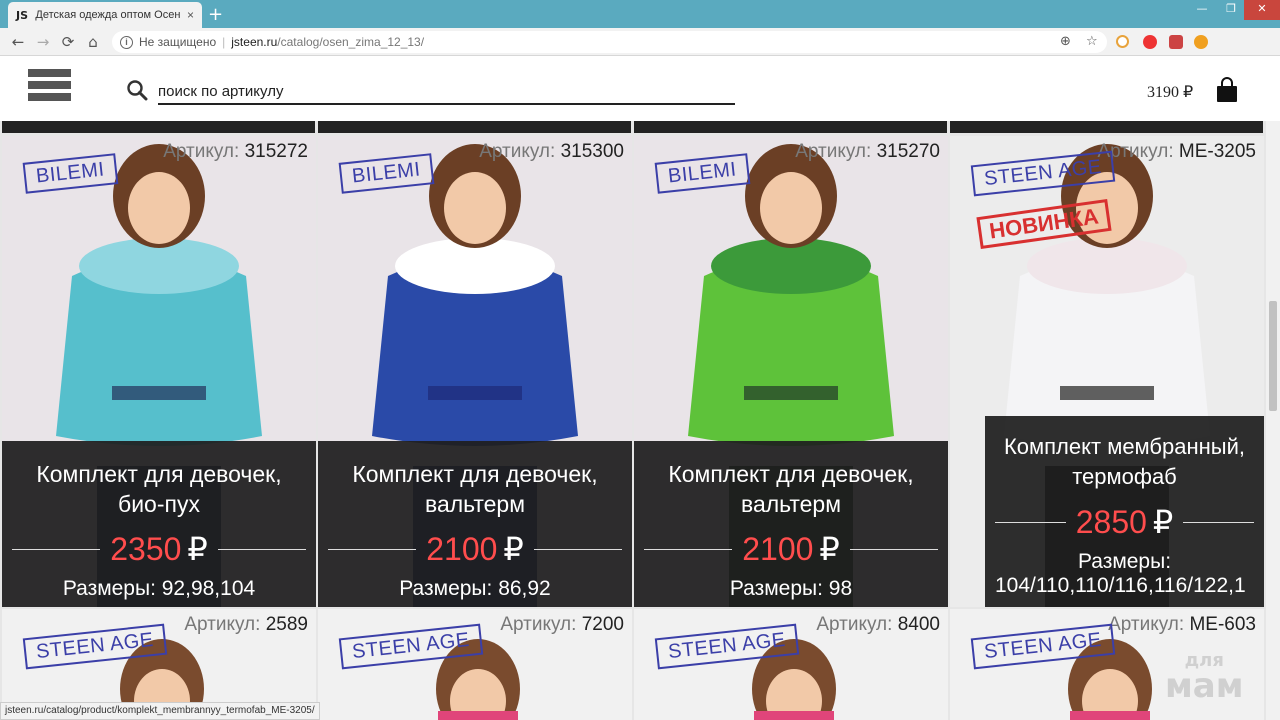 This screenshot has height=720, width=1280. I want to click on product-price: 2350 ₽, so click(159, 549).